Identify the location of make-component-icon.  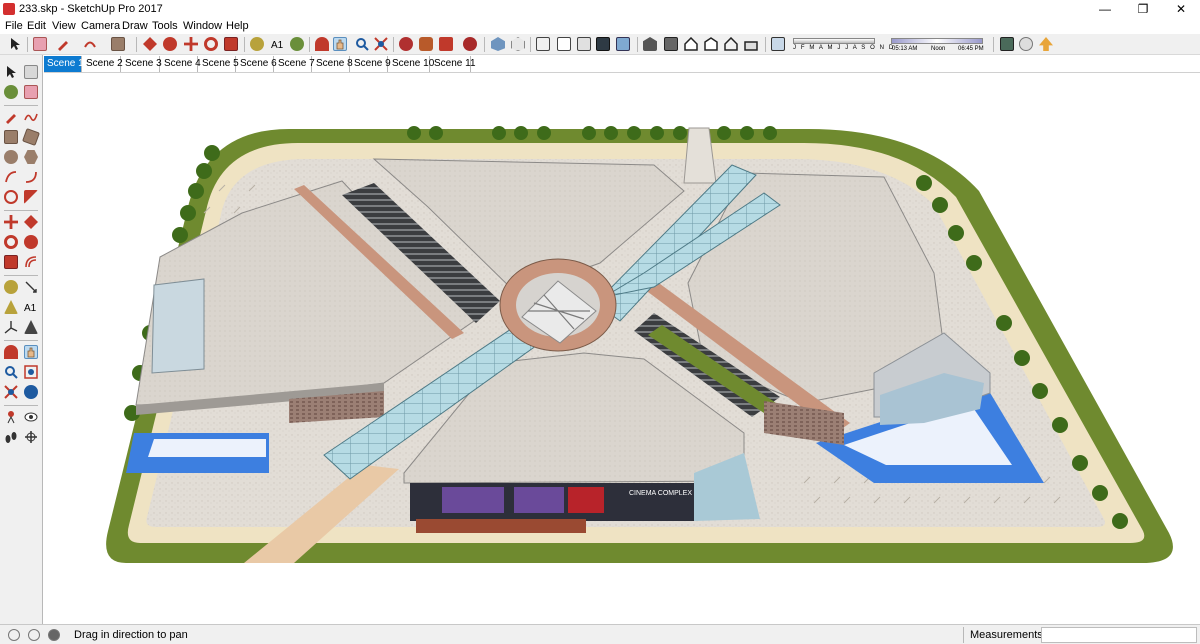
(31, 72).